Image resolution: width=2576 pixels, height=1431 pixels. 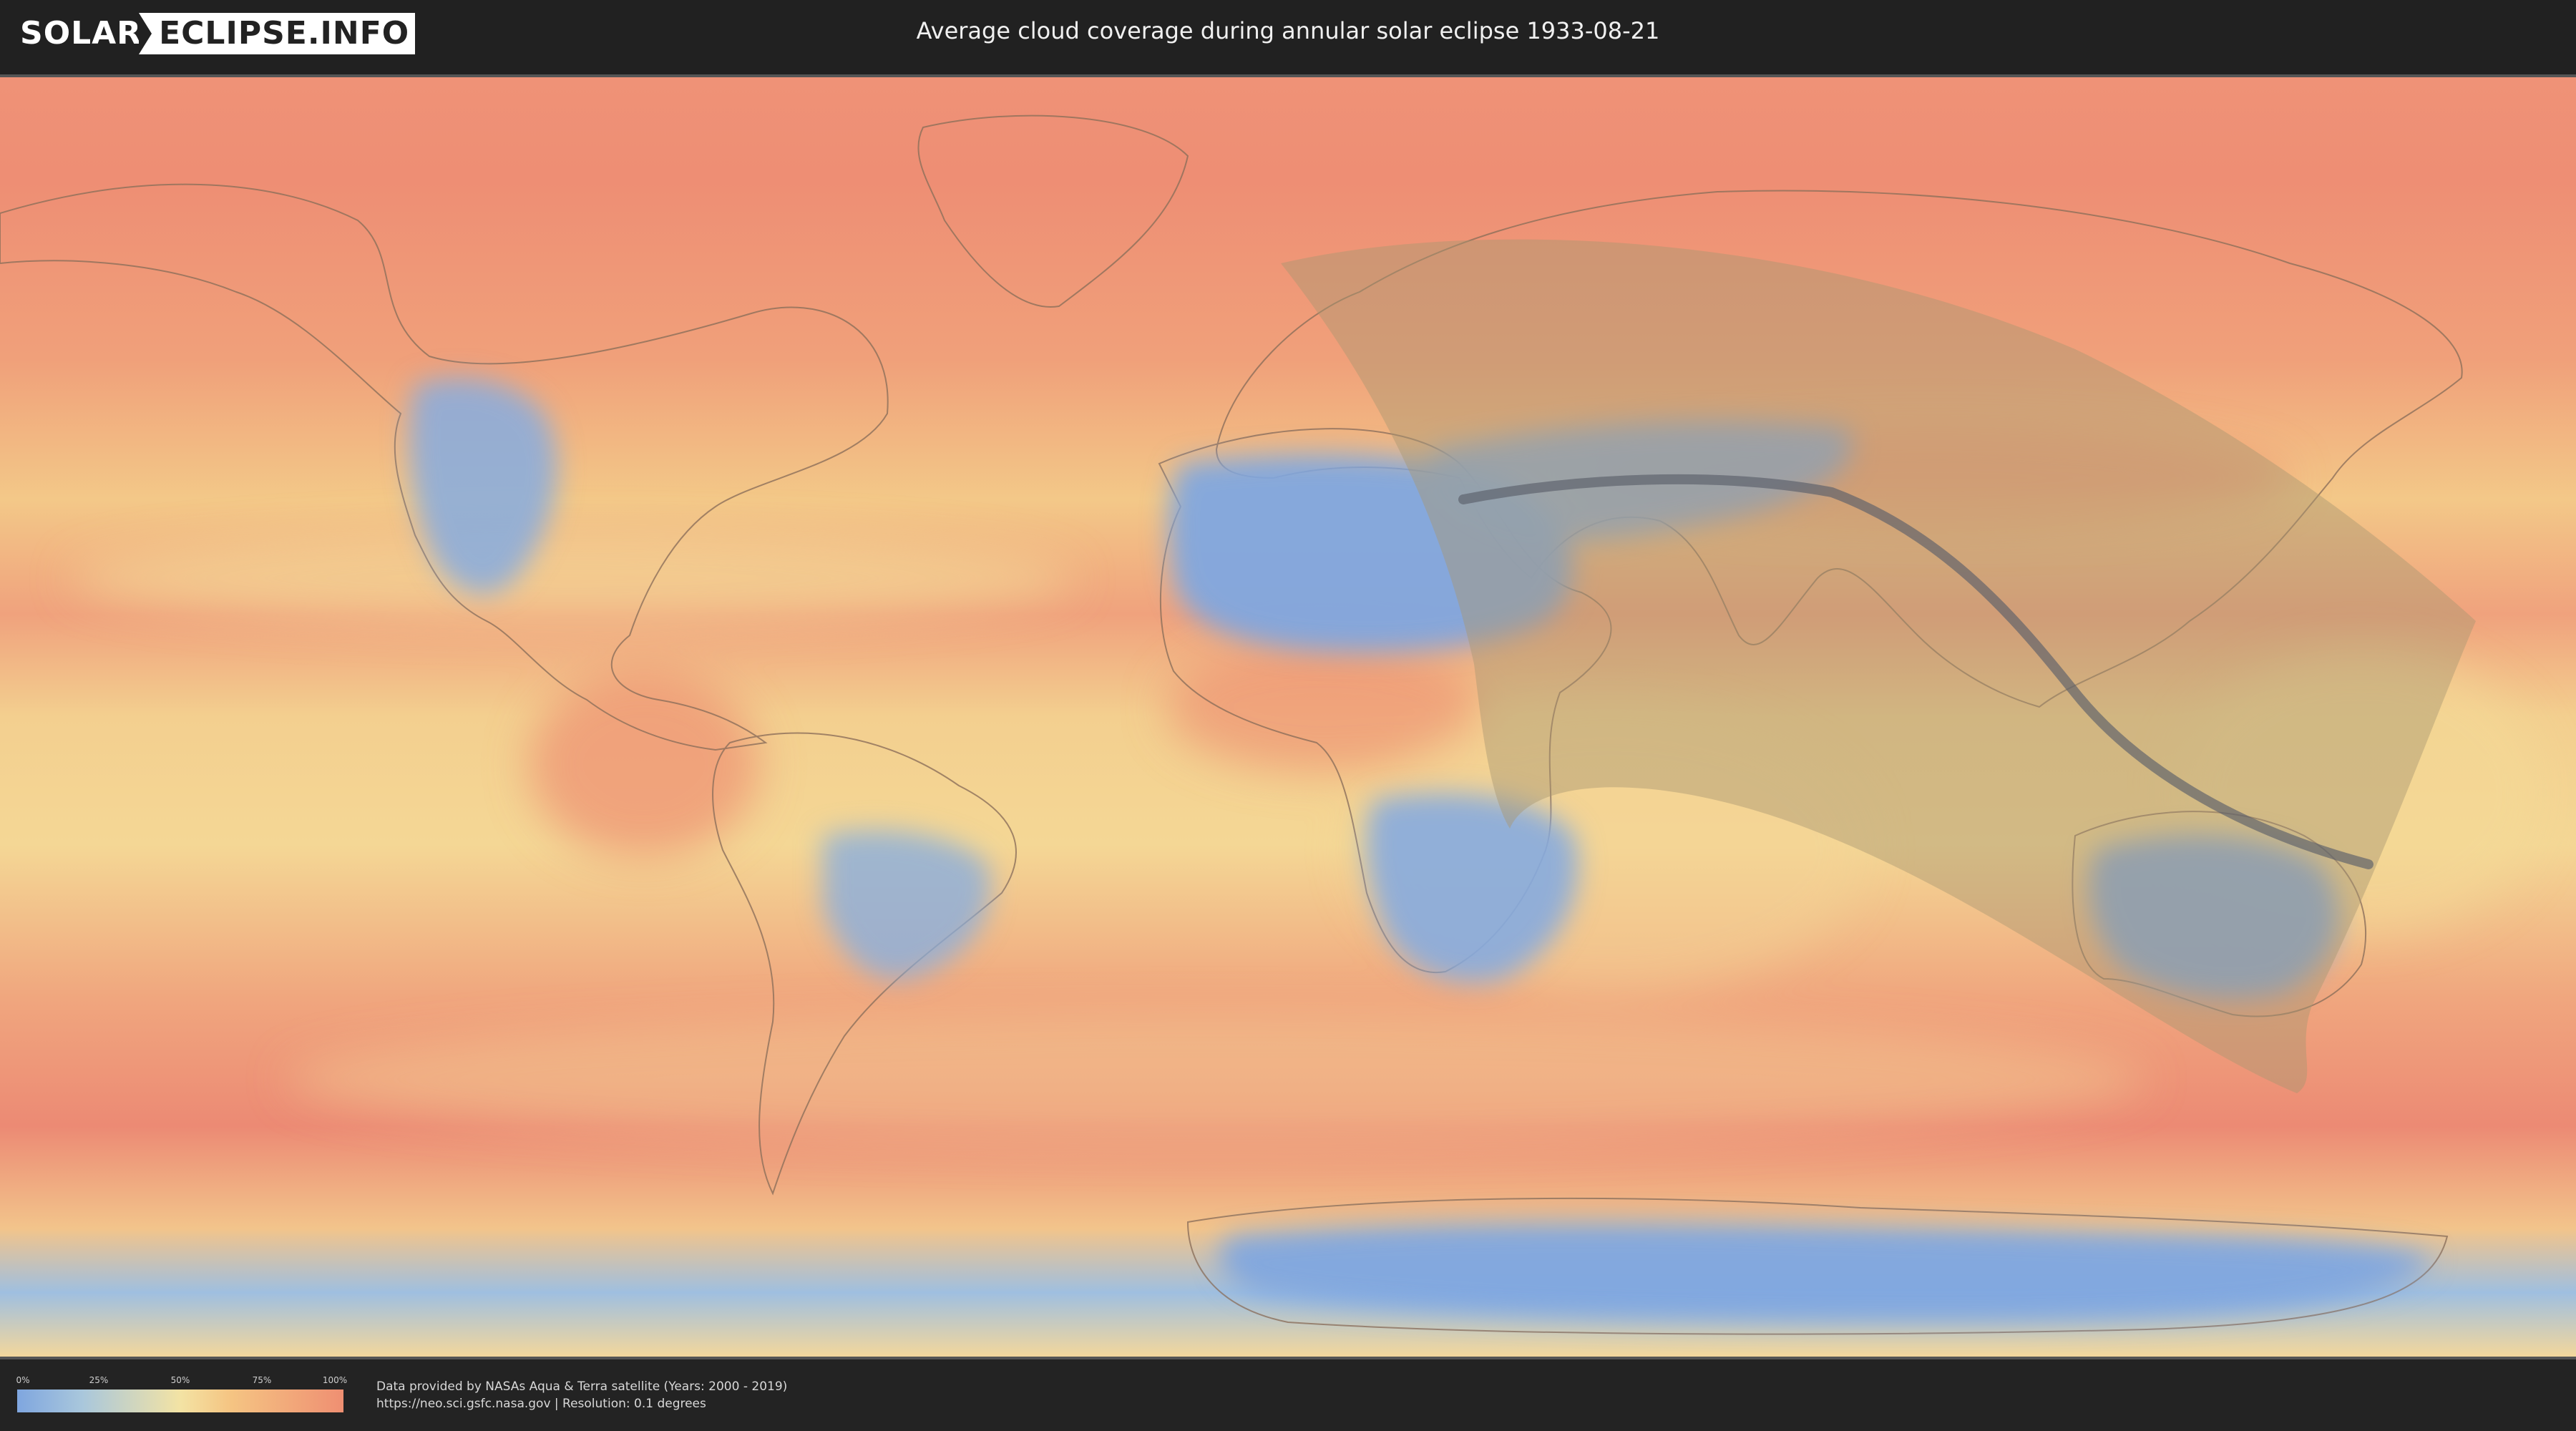 I want to click on legend-tick-50: 50%, so click(x=180, y=1380).